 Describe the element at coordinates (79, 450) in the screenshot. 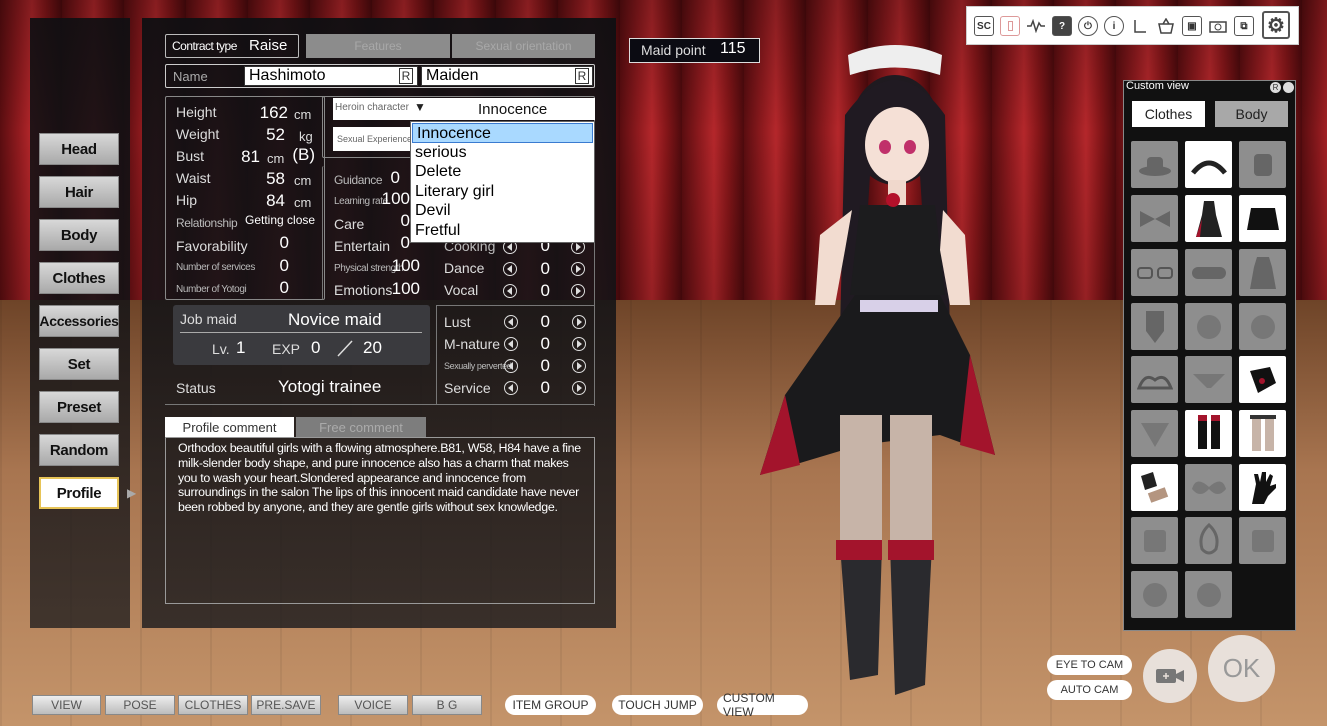

I see `nav-random-button: Random` at that location.